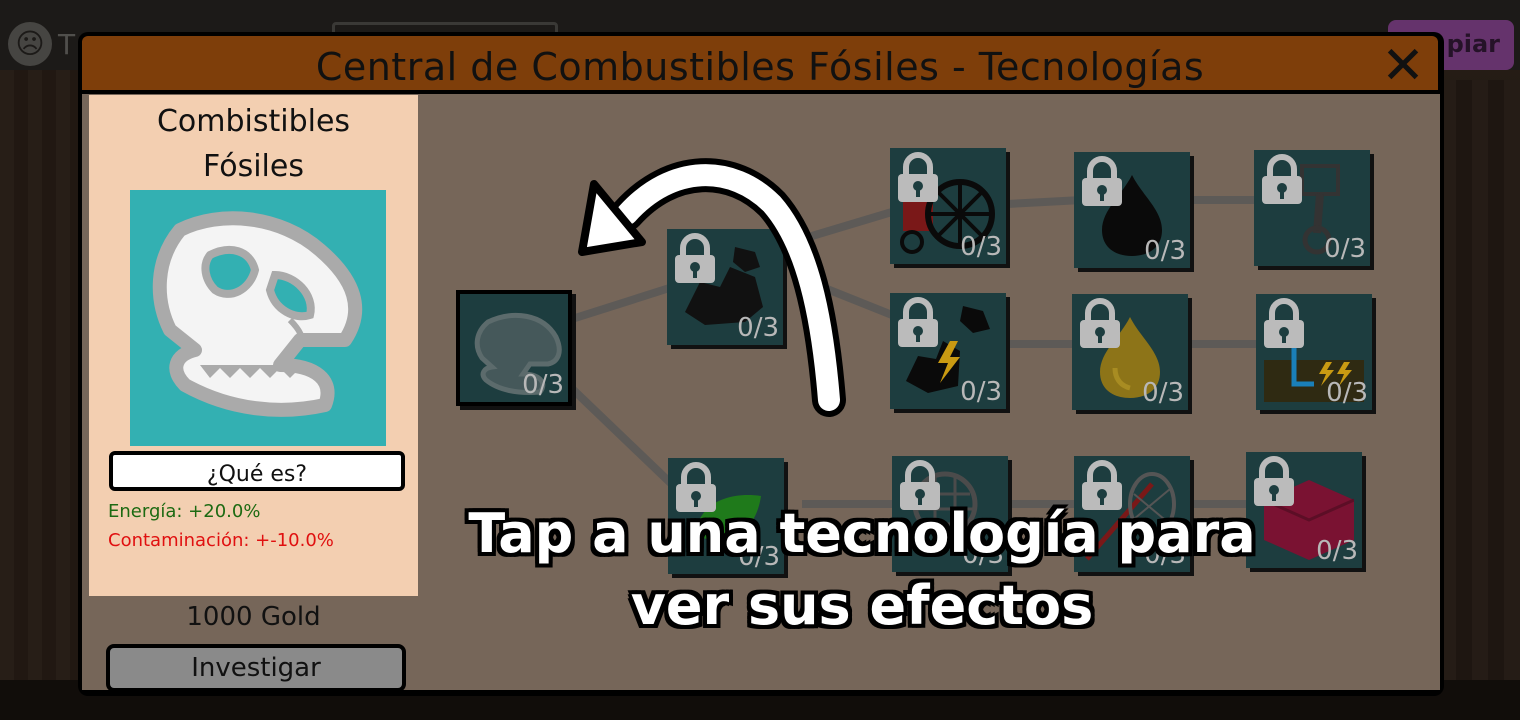 The image size is (1520, 720). I want to click on tech-node-gas-drop: 0/3, so click(1130, 352).